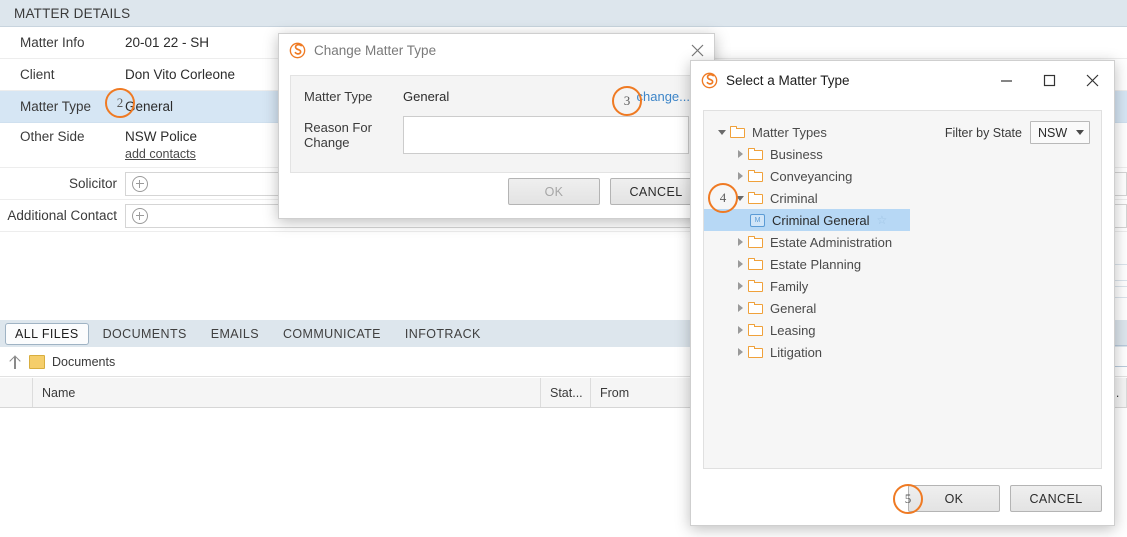 The width and height of the screenshot is (1127, 537). I want to click on tree-node-label: Matter Types, so click(789, 132).